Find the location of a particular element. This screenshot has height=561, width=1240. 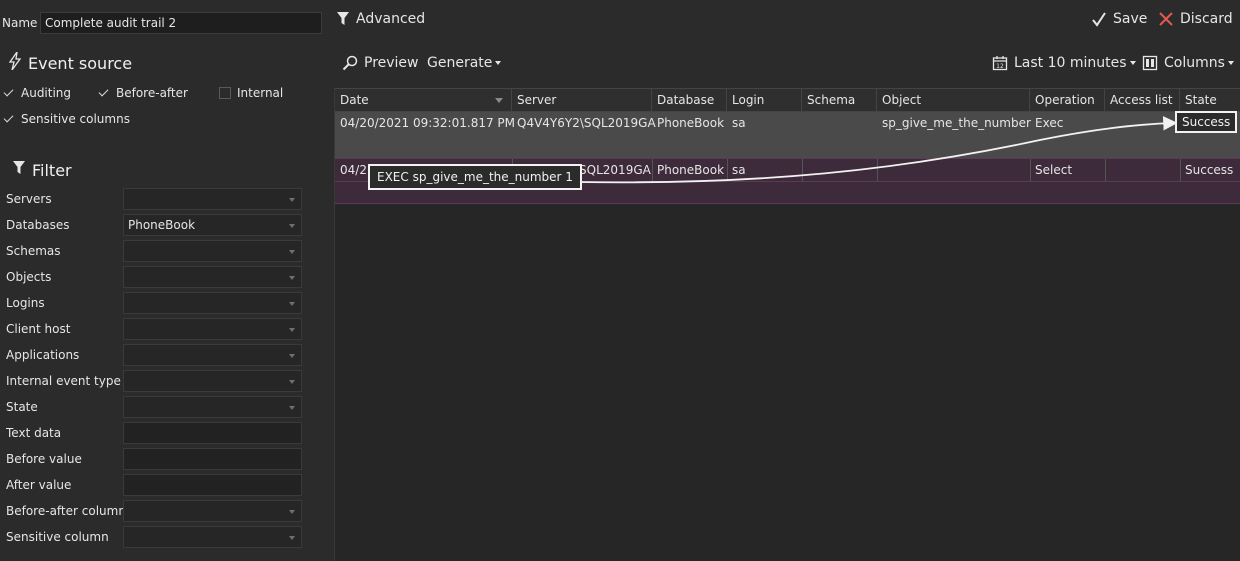

discard-label: Discard is located at coordinates (1206, 19).